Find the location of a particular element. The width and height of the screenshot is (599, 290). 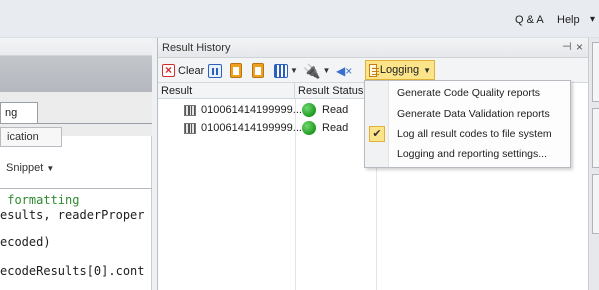

logging-label: Logging is located at coordinates (399, 70).